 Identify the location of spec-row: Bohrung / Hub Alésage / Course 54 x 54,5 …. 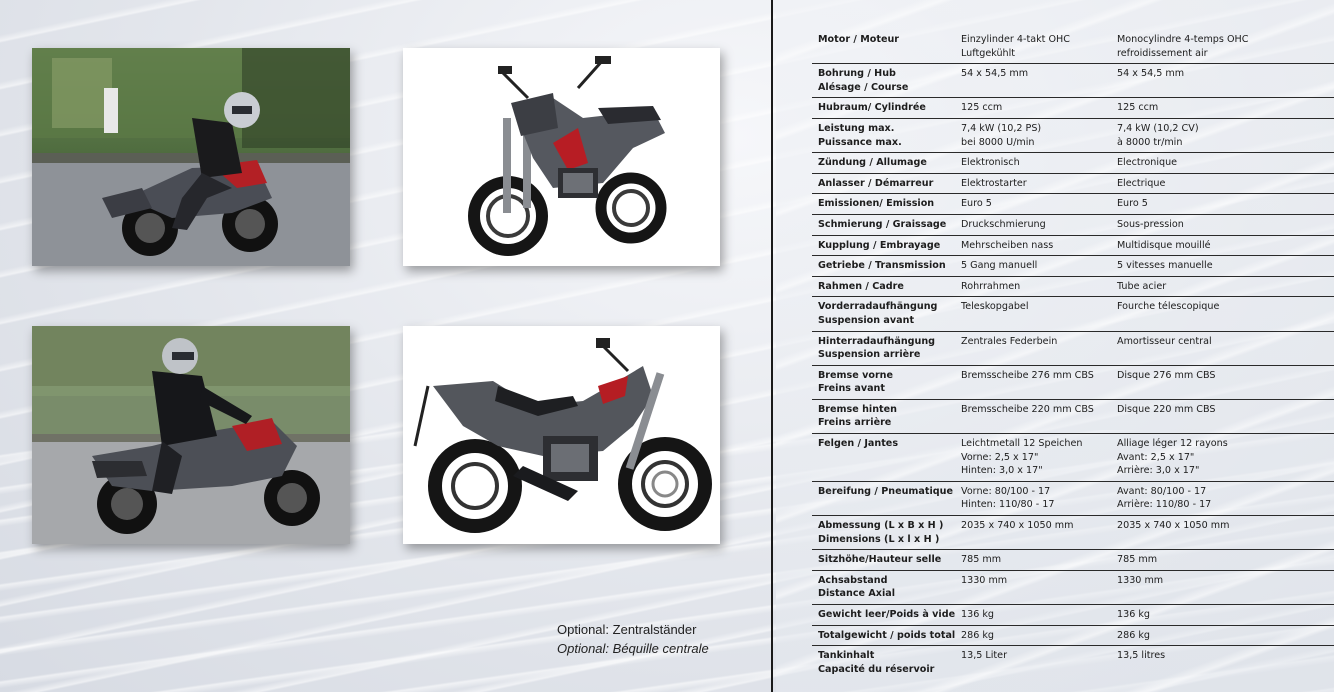
(1073, 81).